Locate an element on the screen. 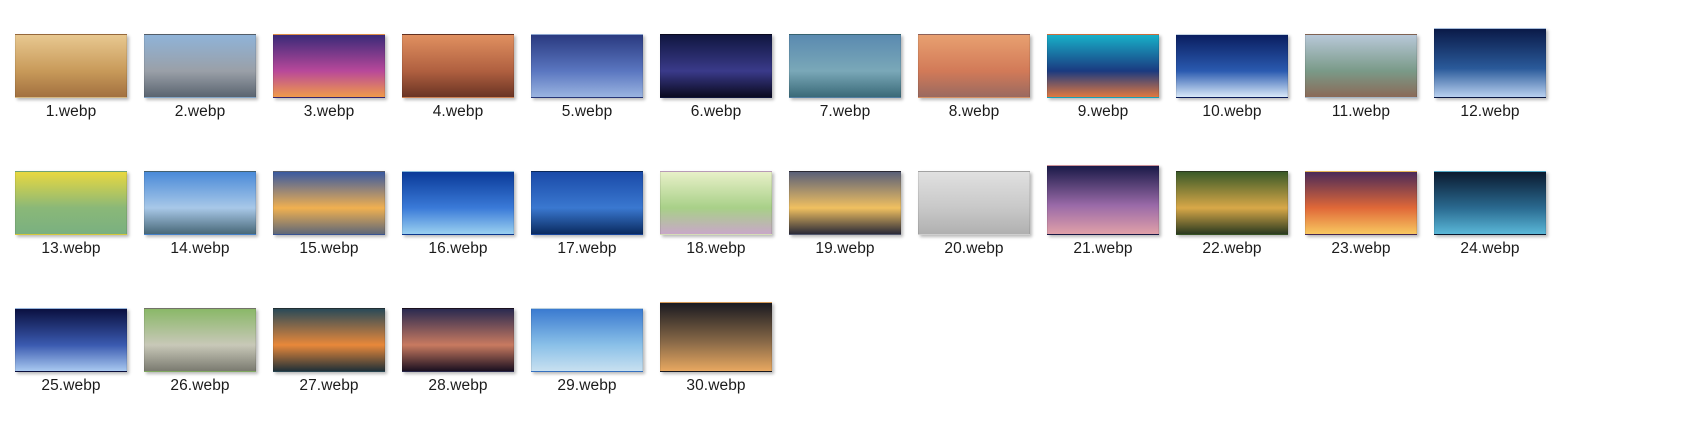 The width and height of the screenshot is (1692, 447). file-item: 24.webp is located at coordinates (1490, 212).